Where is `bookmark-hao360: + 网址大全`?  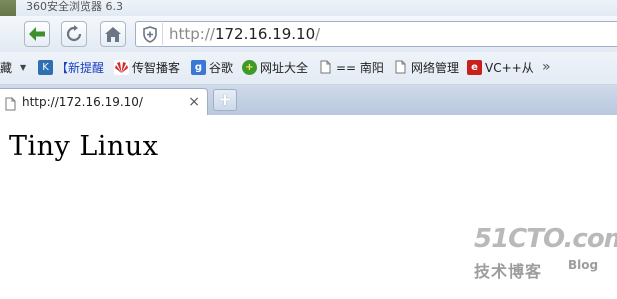 bookmark-hao360: + 网址大全 is located at coordinates (275, 67).